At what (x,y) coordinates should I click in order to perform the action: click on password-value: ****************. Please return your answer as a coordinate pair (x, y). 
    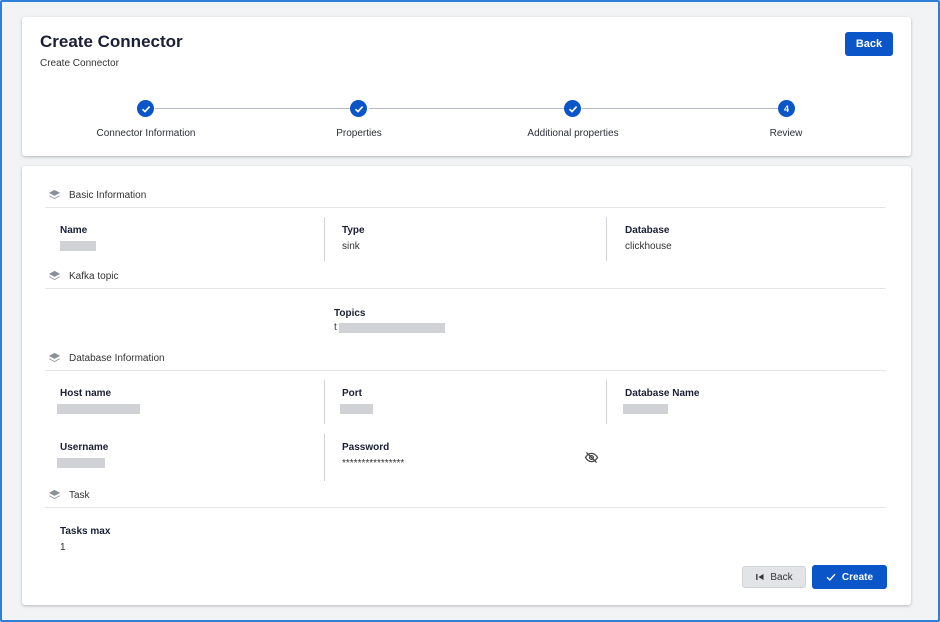
    Looking at the image, I should click on (373, 463).